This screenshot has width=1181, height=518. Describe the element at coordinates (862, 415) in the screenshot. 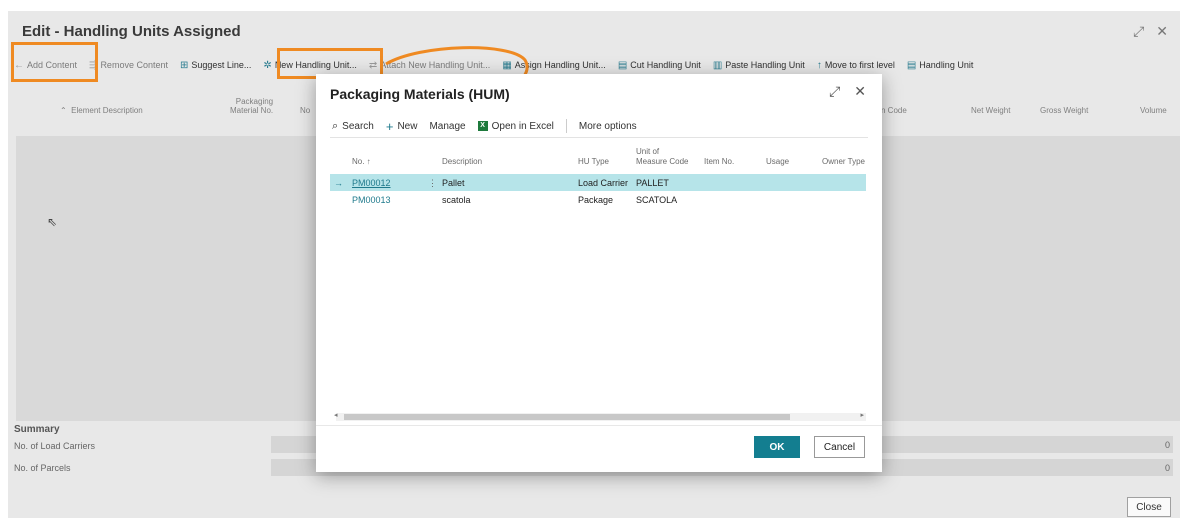

I see `scroll-right-icon: ▸` at that location.